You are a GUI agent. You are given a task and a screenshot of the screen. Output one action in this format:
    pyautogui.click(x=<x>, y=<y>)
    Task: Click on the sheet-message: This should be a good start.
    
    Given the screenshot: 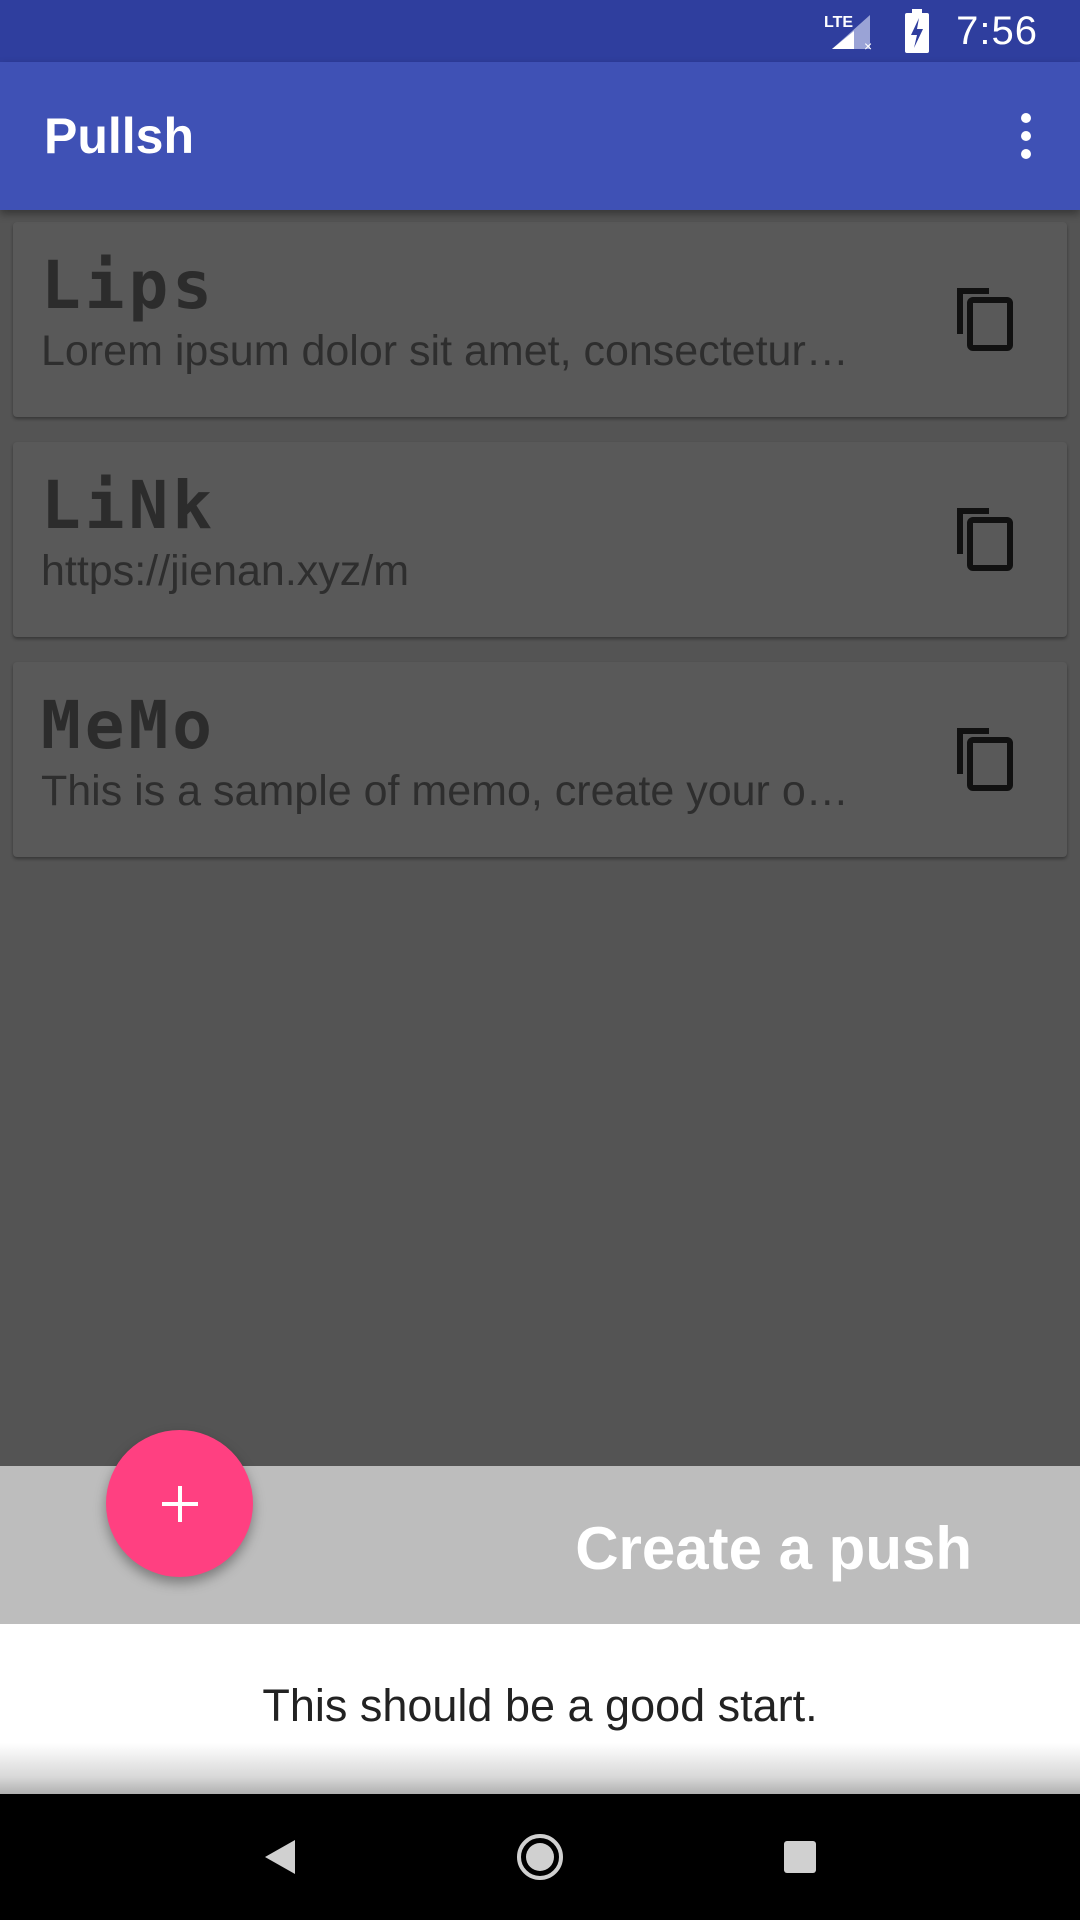 What is the action you would take?
    pyautogui.click(x=540, y=1705)
    